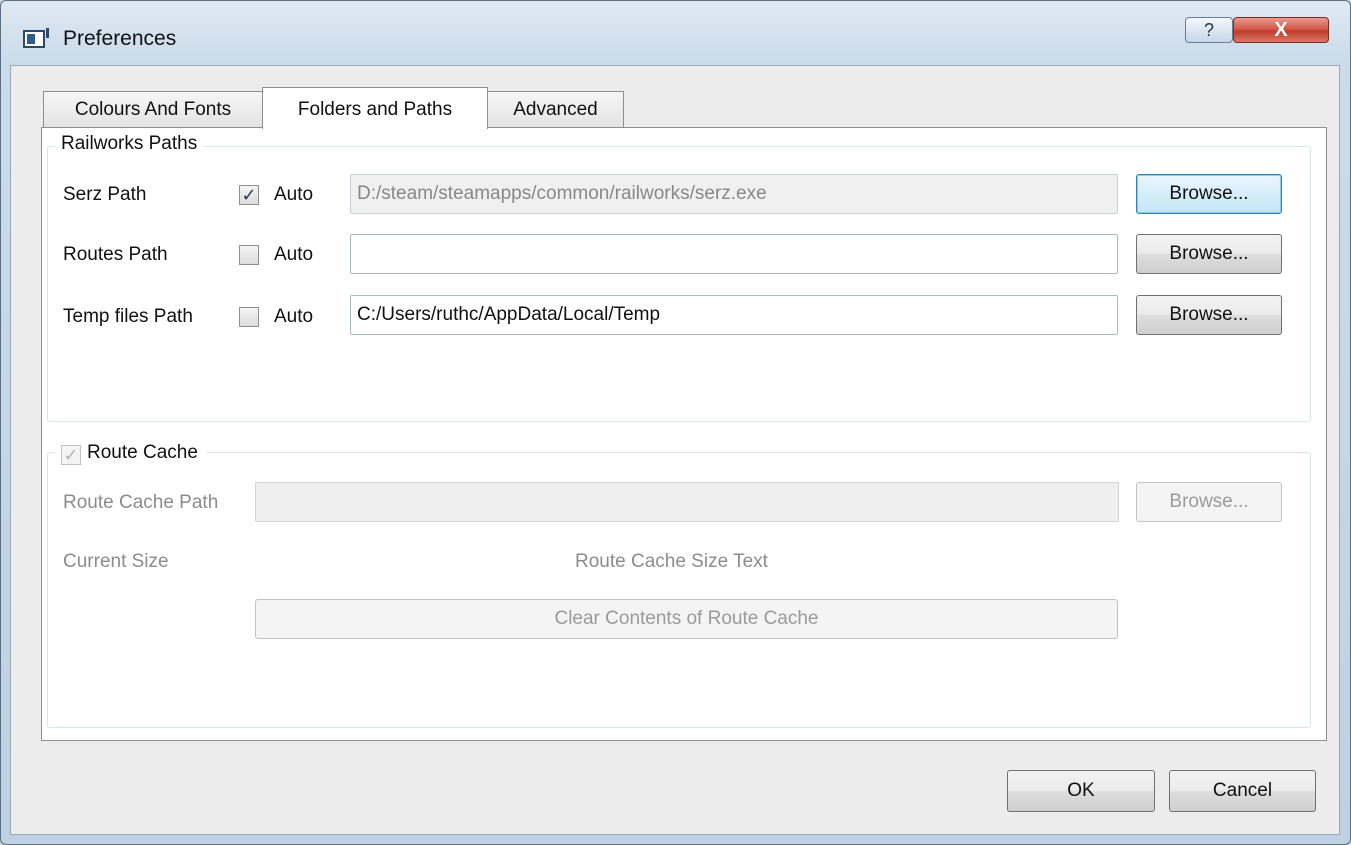 This screenshot has height=845, width=1351. What do you see at coordinates (129, 144) in the screenshot?
I see `railworks-paths-title: Railworks Paths` at bounding box center [129, 144].